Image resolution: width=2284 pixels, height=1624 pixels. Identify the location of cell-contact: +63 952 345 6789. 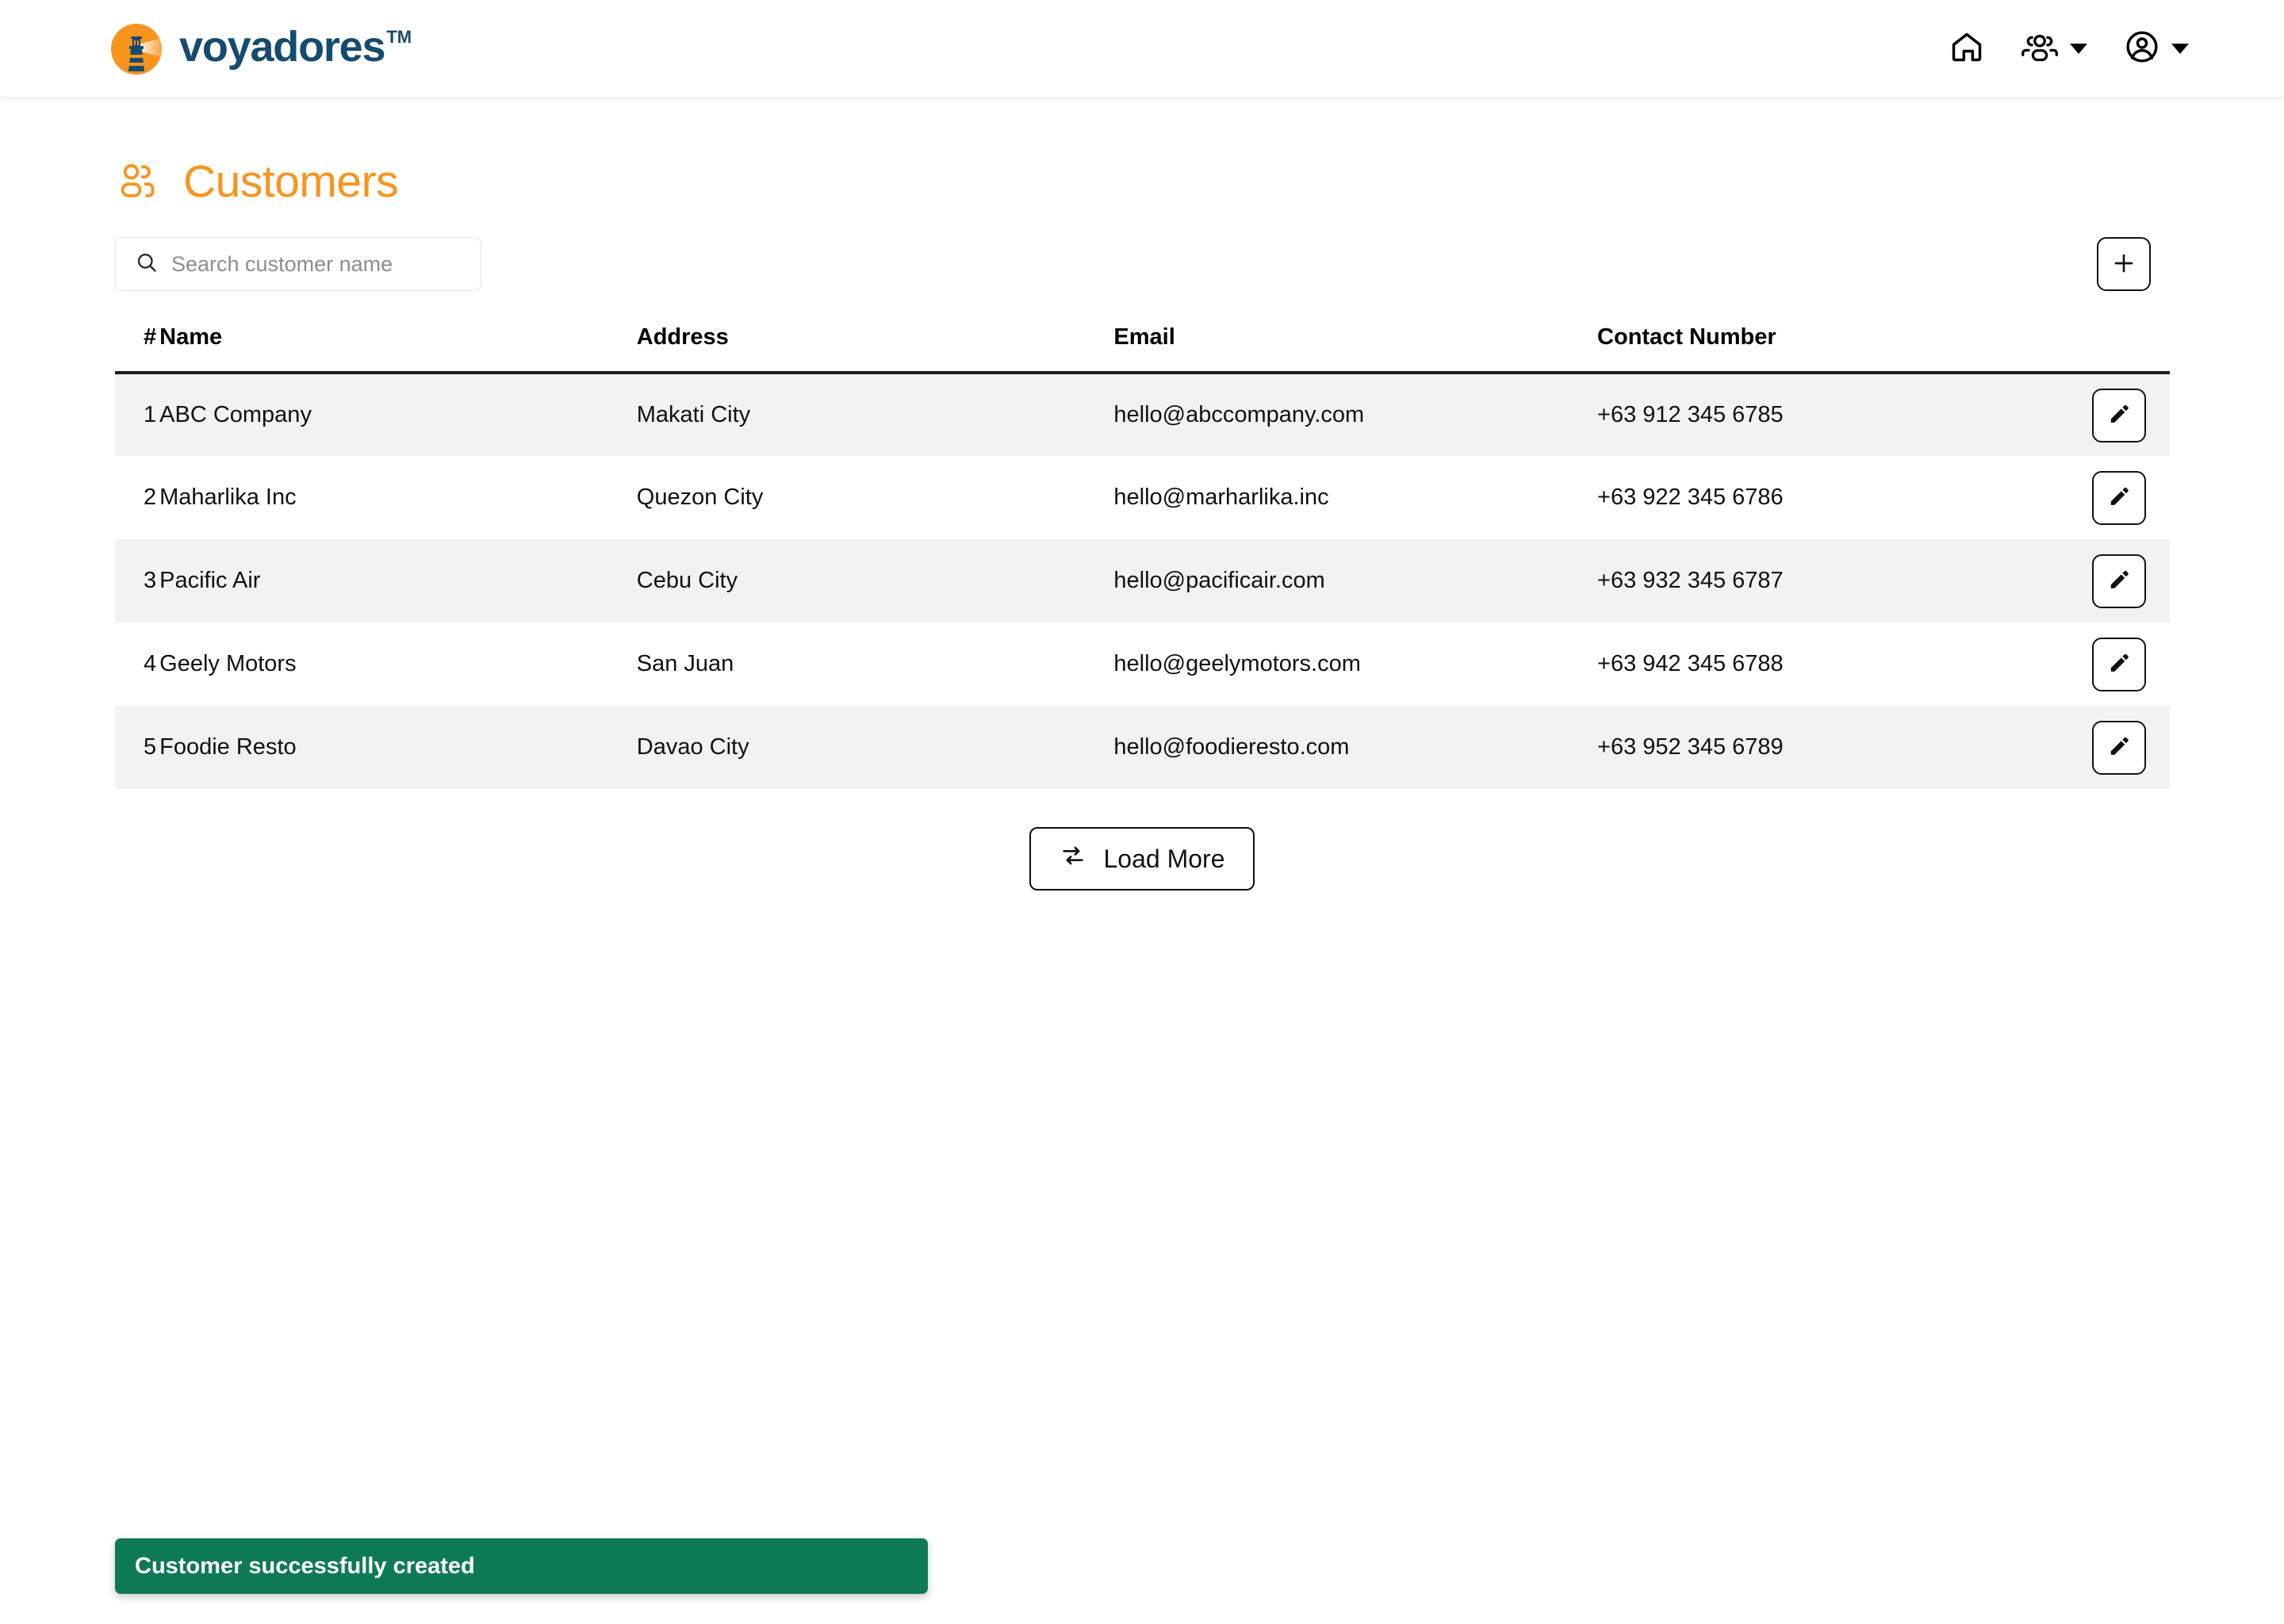
(1690, 747).